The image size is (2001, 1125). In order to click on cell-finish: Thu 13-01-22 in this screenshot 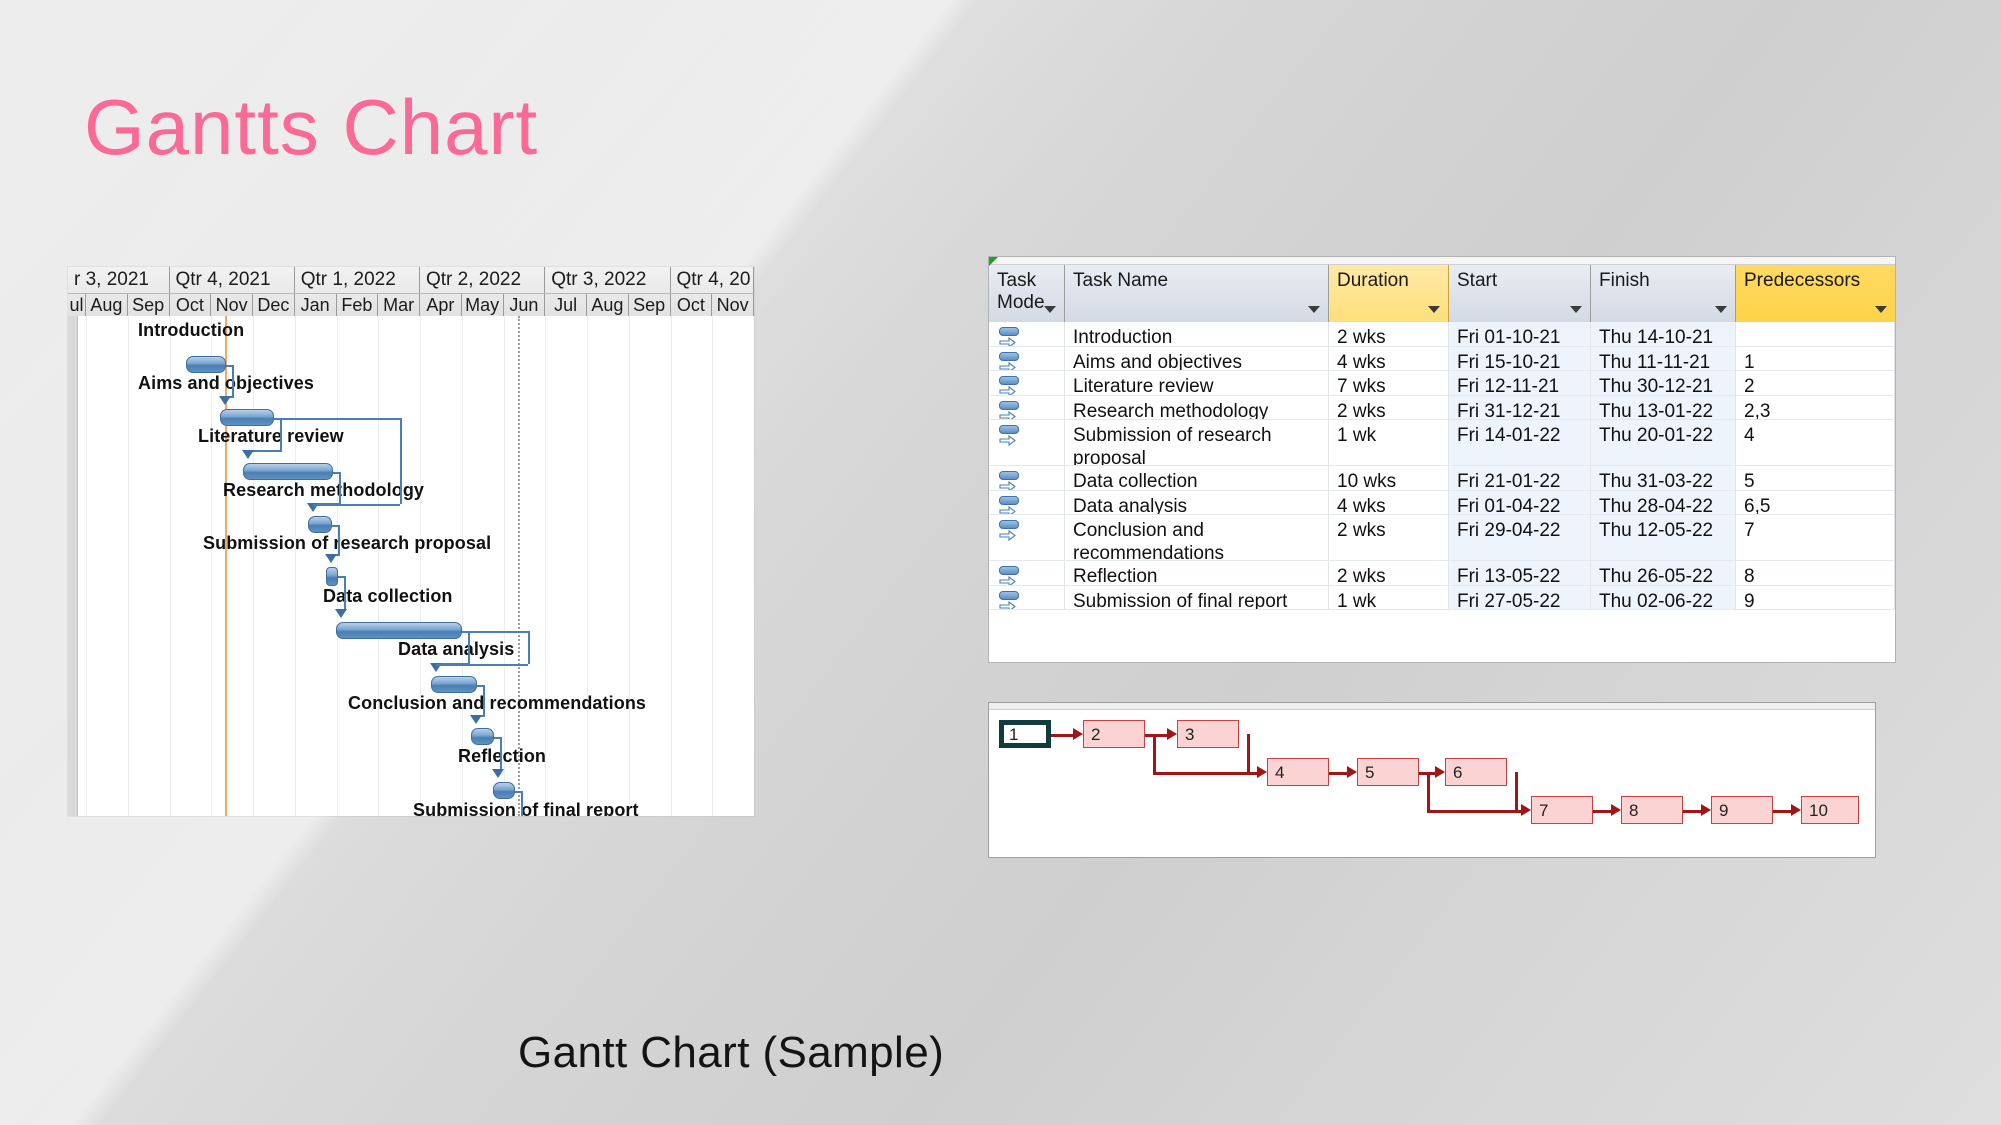, I will do `click(1663, 407)`.